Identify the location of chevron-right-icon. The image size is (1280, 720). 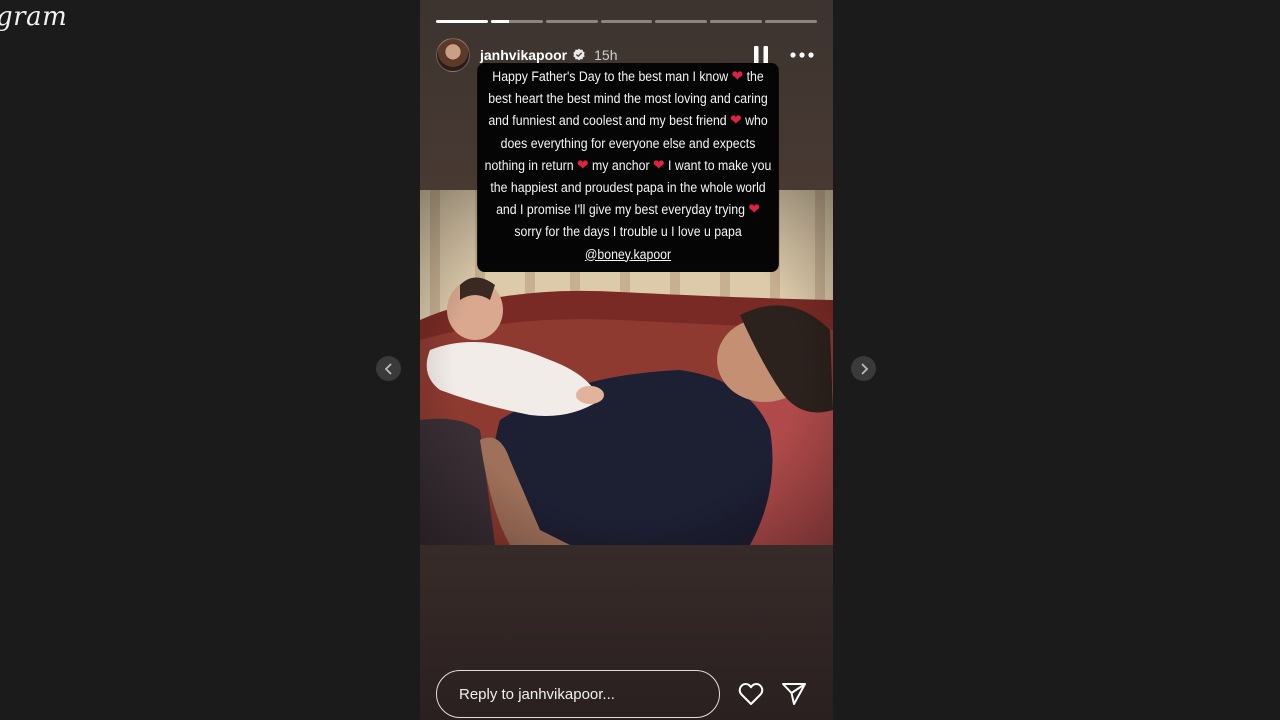
(864, 368).